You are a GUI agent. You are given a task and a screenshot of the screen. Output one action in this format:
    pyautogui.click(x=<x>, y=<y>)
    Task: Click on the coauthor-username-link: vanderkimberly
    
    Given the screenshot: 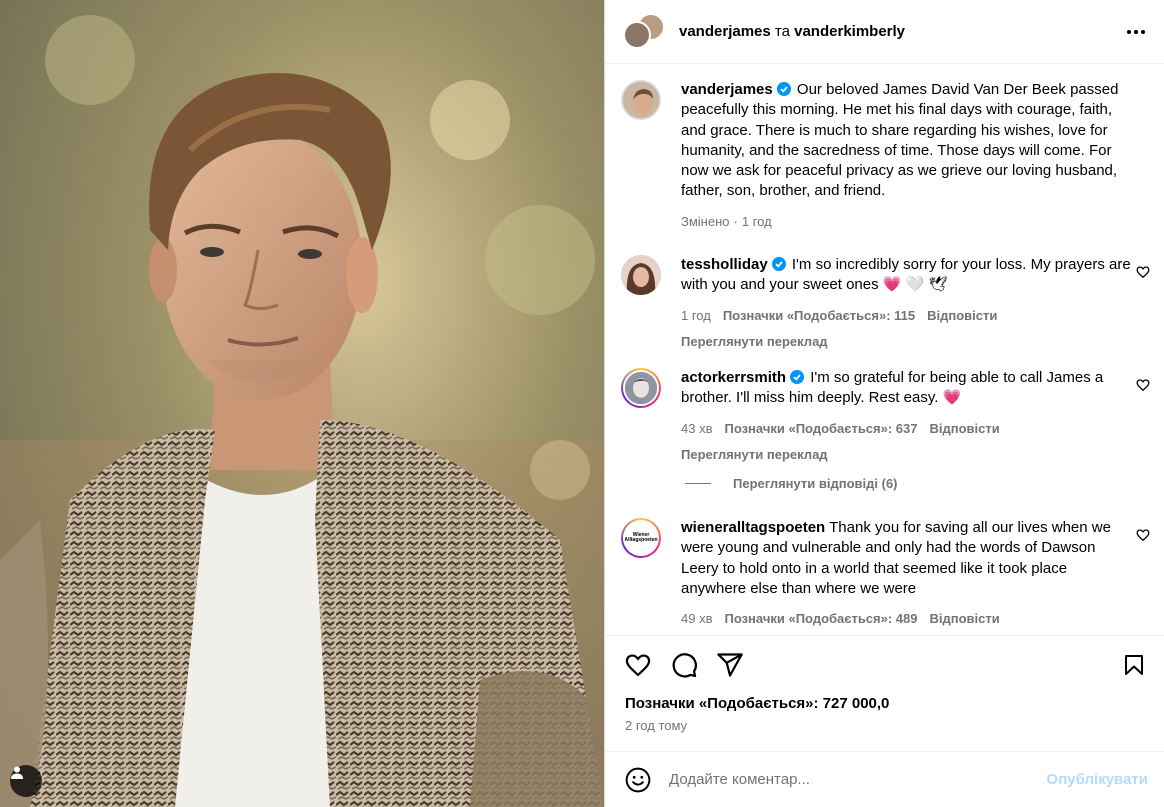 What is the action you would take?
    pyautogui.click(x=849, y=31)
    